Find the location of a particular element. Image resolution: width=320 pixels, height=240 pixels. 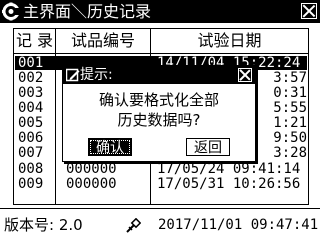

dialog-message-line1: 确认要格式化全部 is located at coordinates (158, 100).